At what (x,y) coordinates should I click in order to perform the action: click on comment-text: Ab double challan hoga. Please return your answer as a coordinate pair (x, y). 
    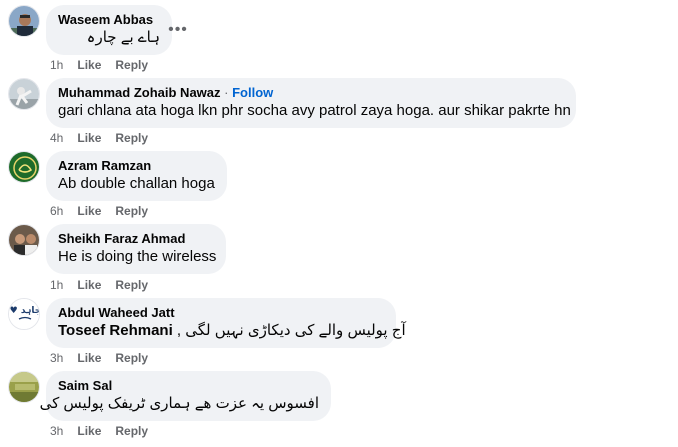
    Looking at the image, I should click on (136, 183).